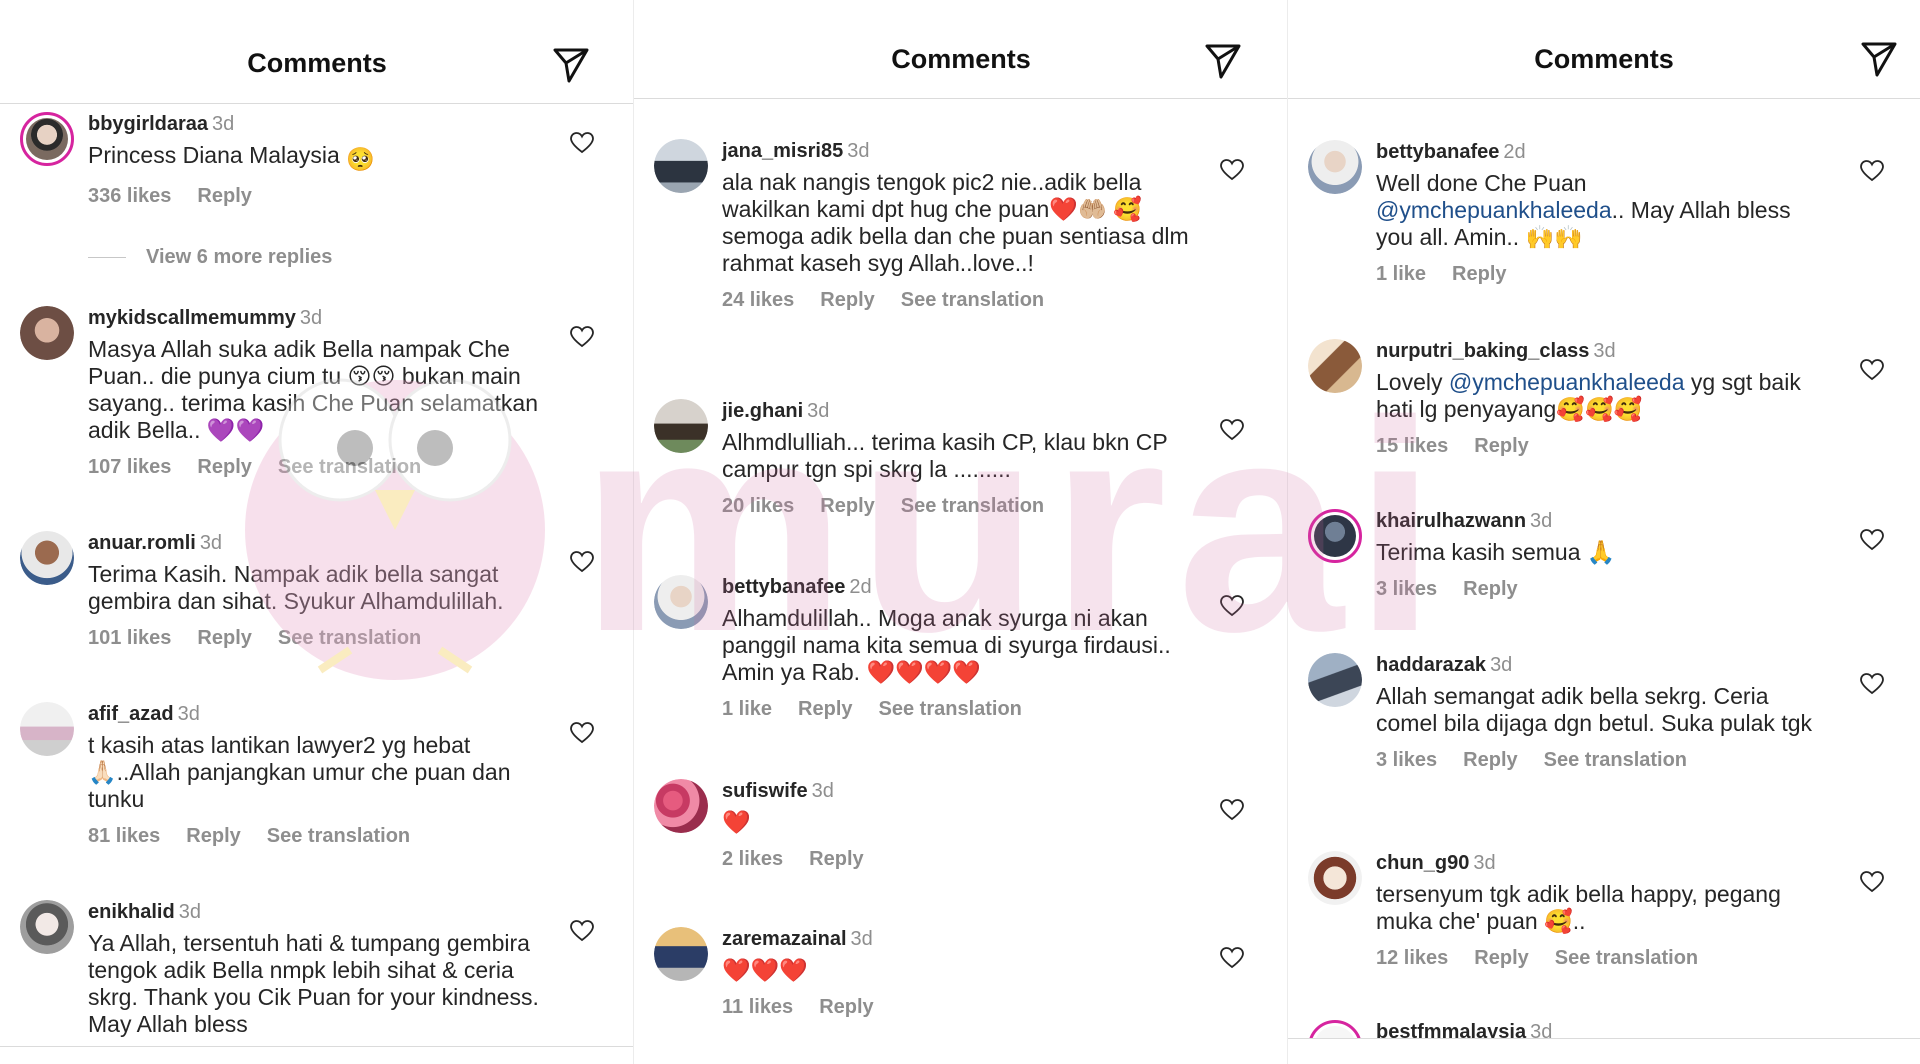 The image size is (1920, 1064). I want to click on comment-username: nurputri_baking_class, so click(1482, 351).